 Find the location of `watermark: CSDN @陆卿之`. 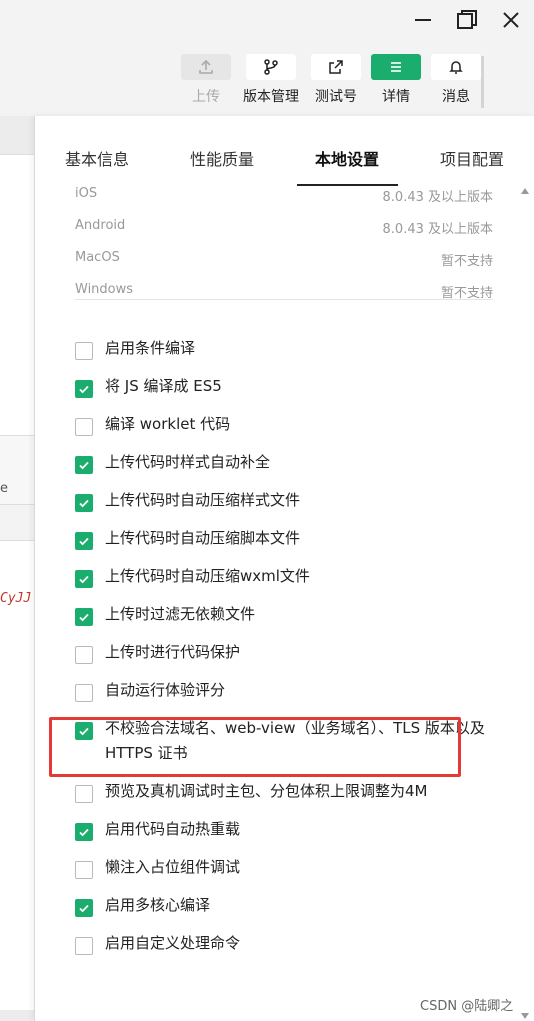

watermark: CSDN @陆卿之 is located at coordinates (467, 1006).